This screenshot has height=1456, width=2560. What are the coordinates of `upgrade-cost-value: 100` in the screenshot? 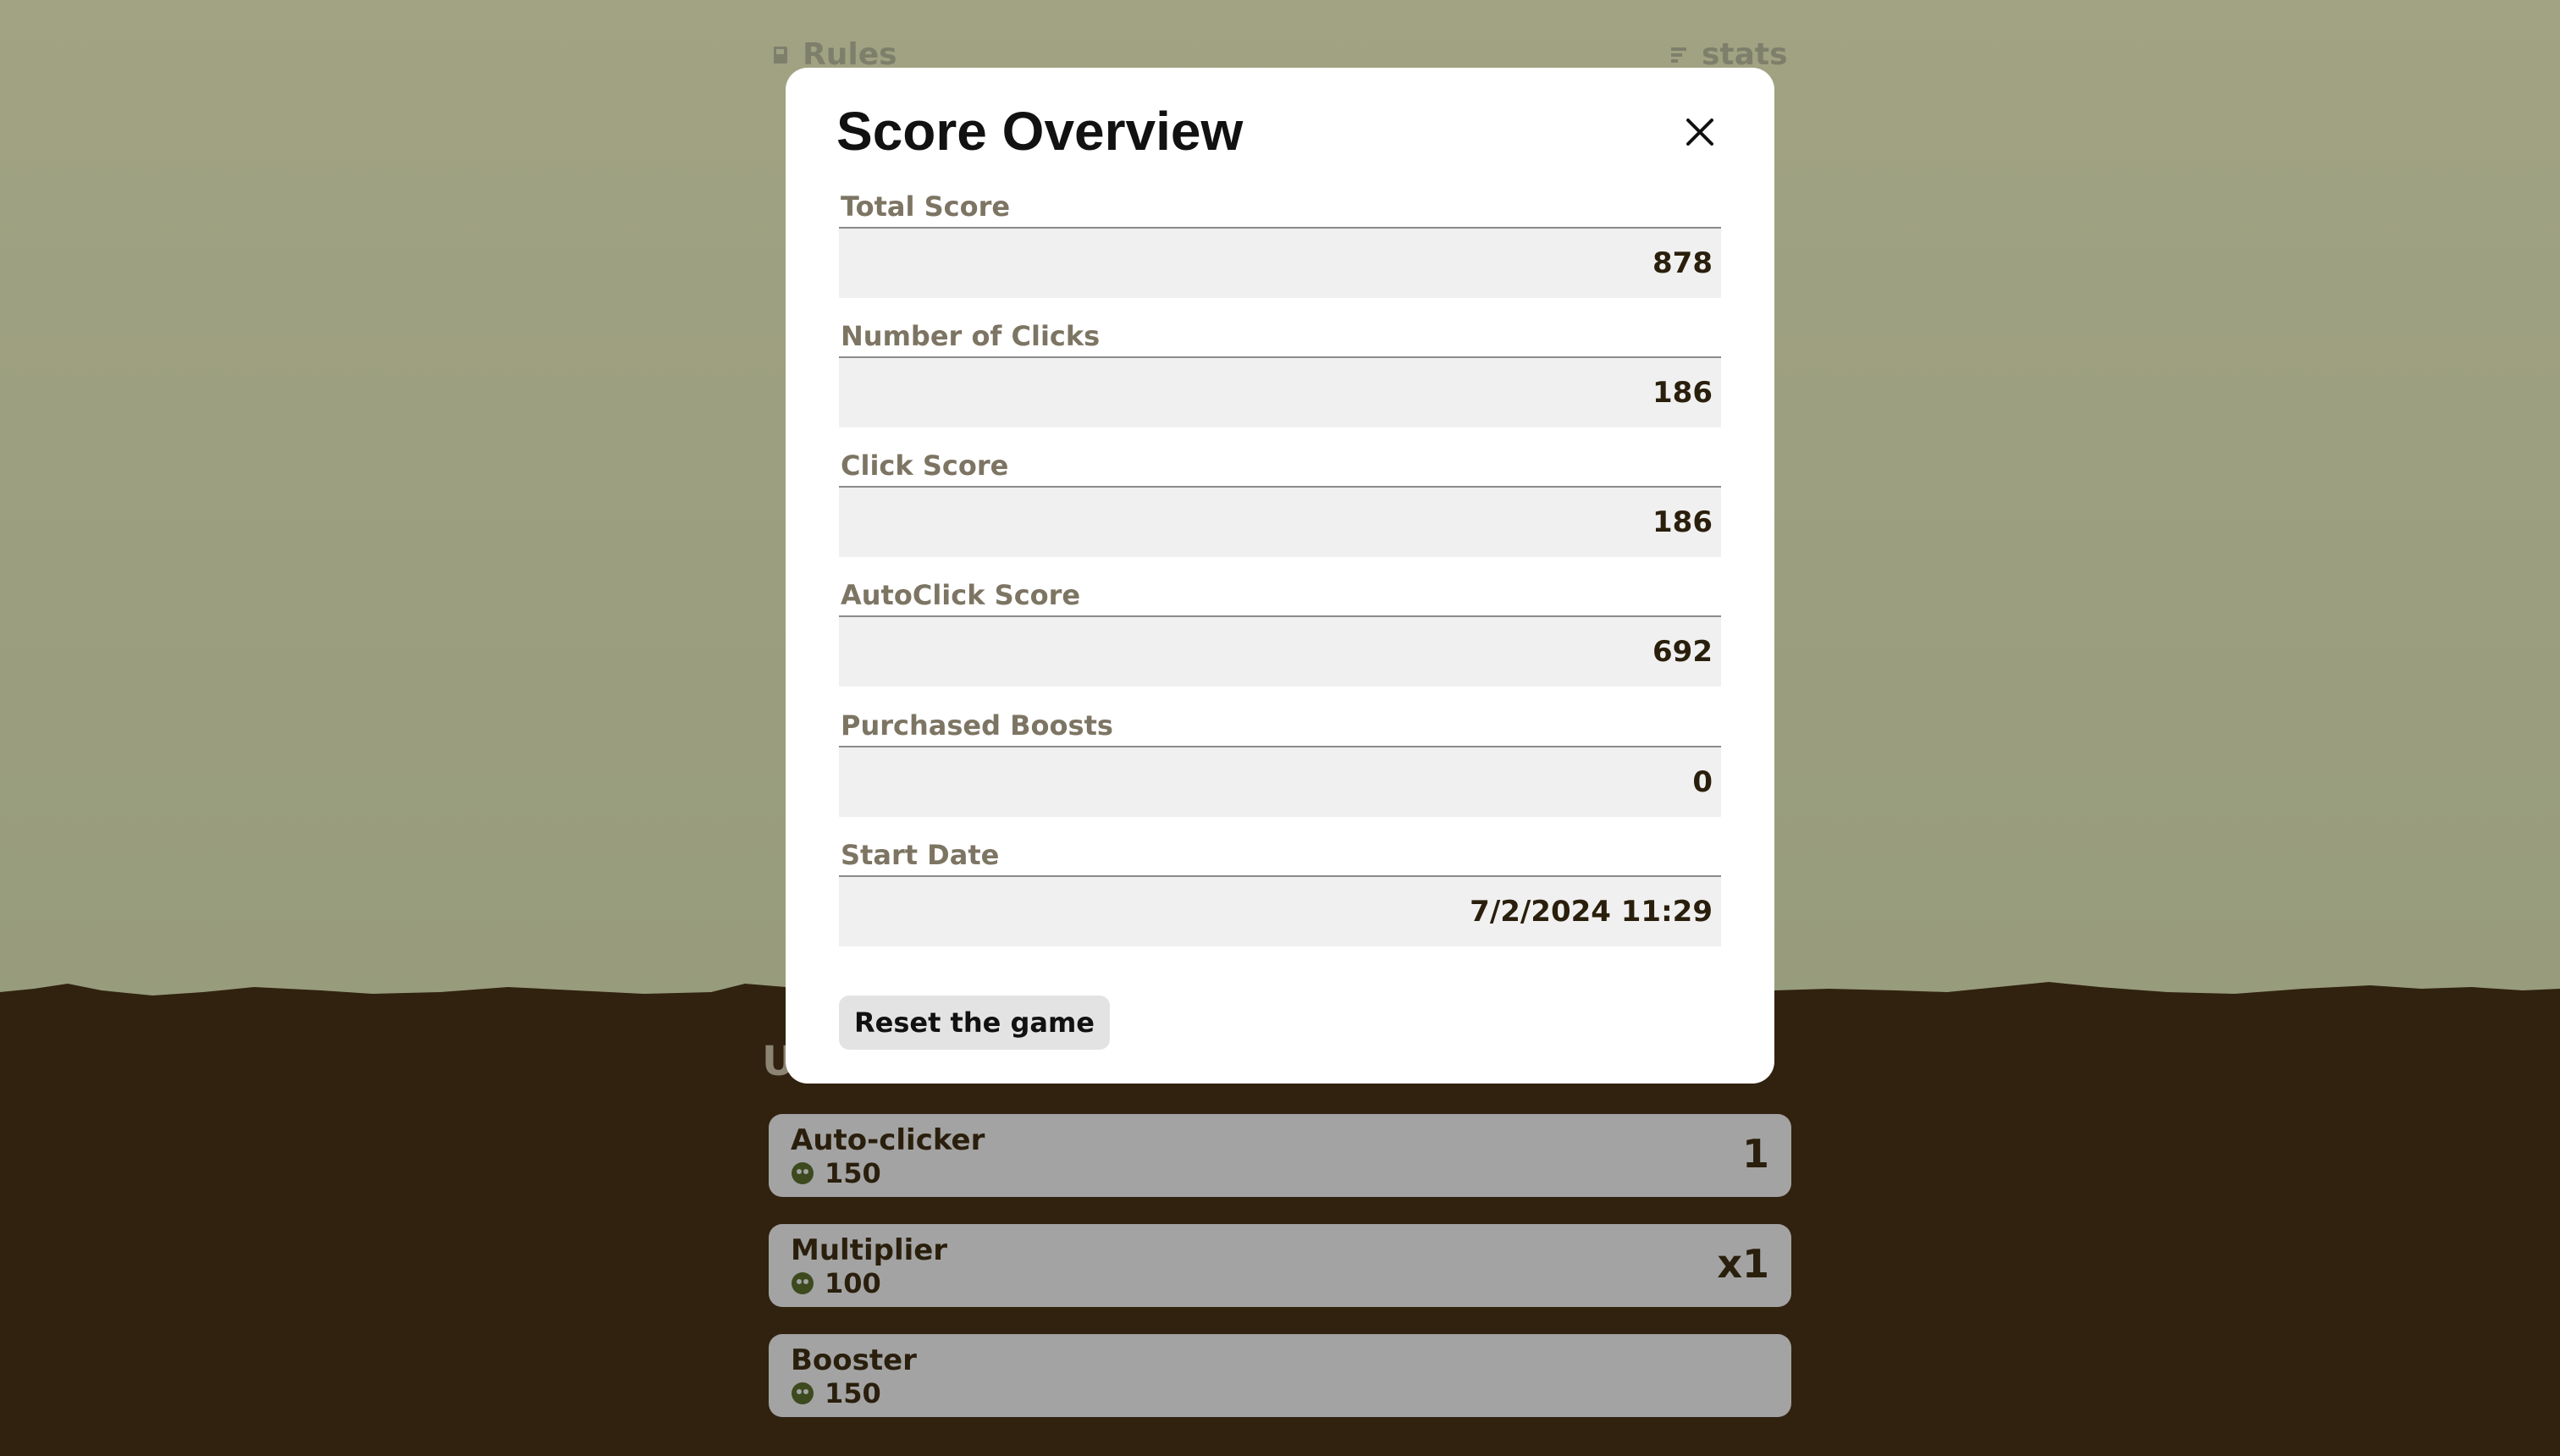 It's located at (853, 1283).